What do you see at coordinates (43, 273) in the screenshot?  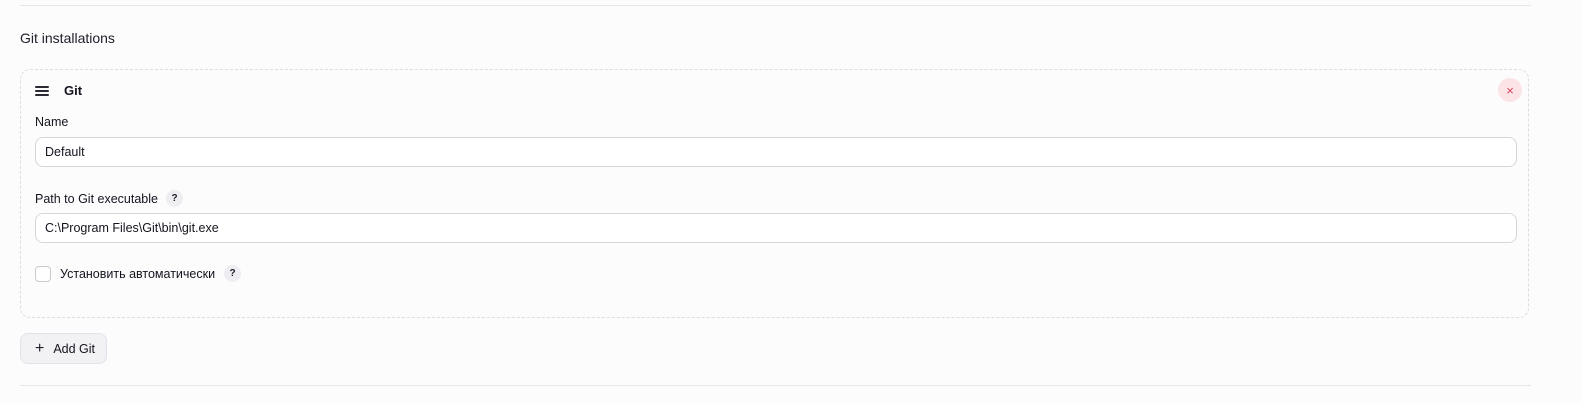 I see `auto-install-checkbox` at bounding box center [43, 273].